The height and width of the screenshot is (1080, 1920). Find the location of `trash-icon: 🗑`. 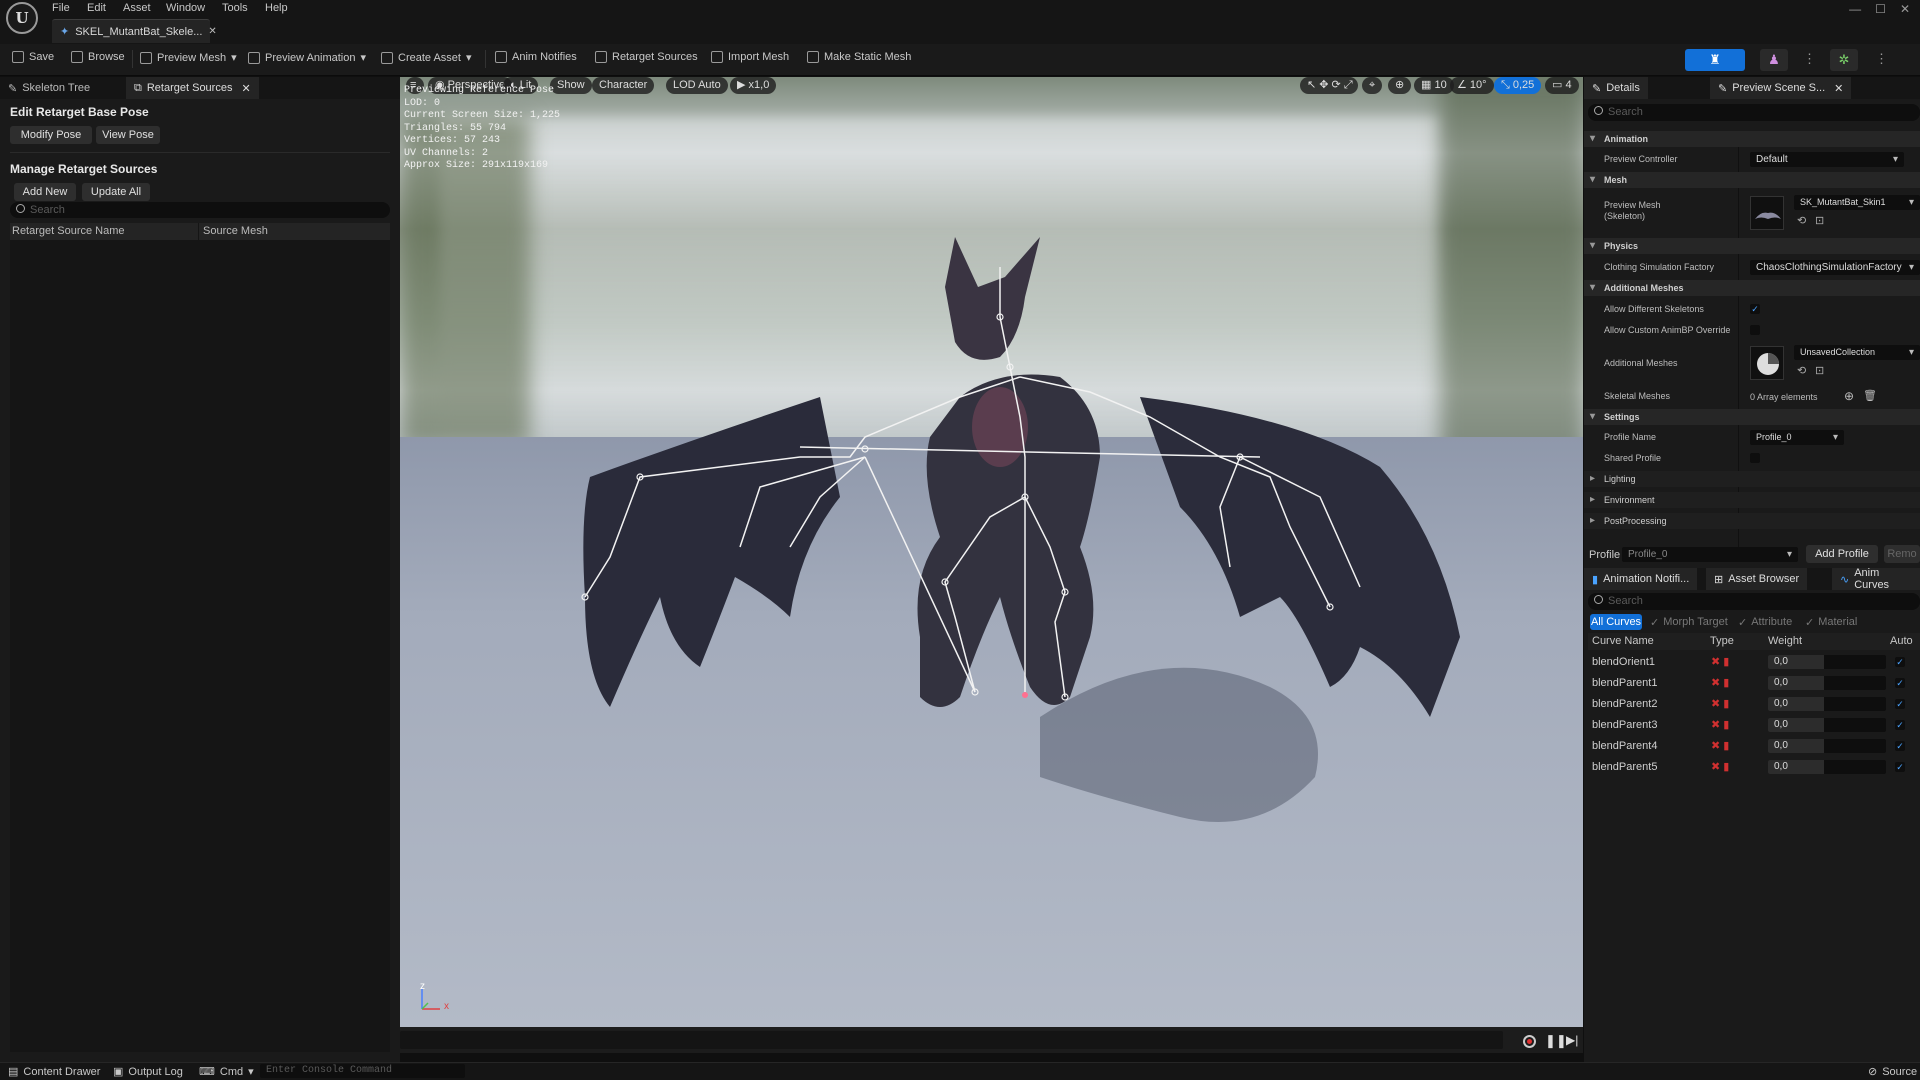

trash-icon: 🗑 is located at coordinates (1870, 395).